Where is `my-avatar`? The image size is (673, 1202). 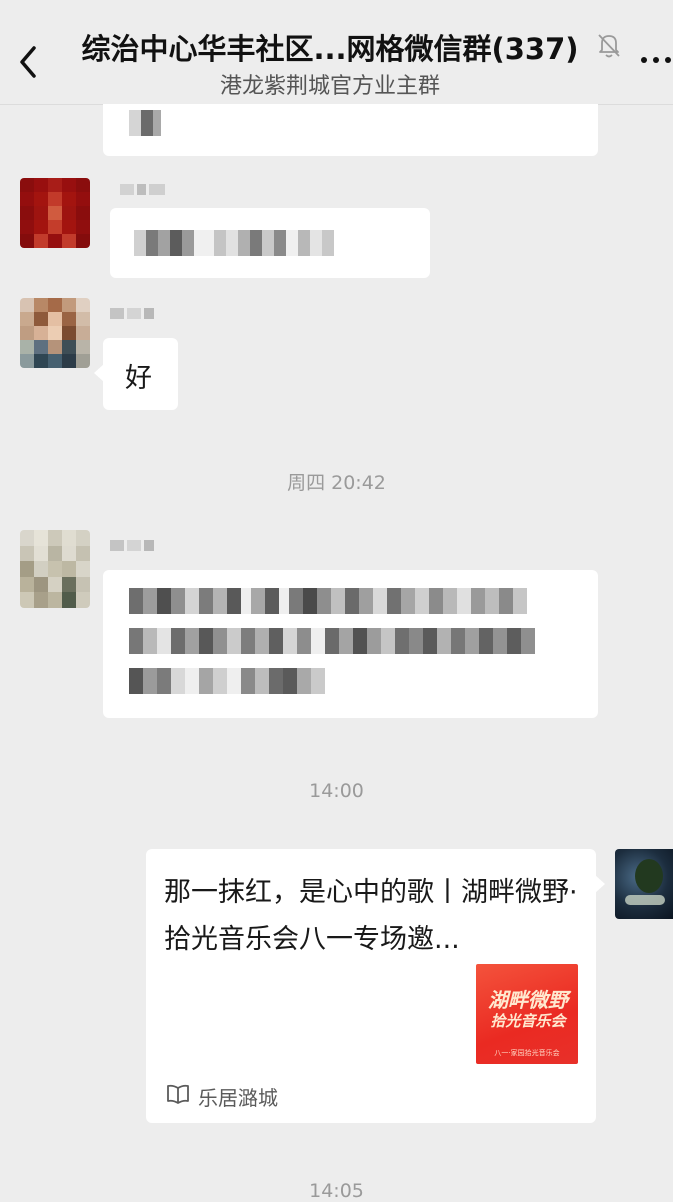
my-avatar is located at coordinates (644, 884).